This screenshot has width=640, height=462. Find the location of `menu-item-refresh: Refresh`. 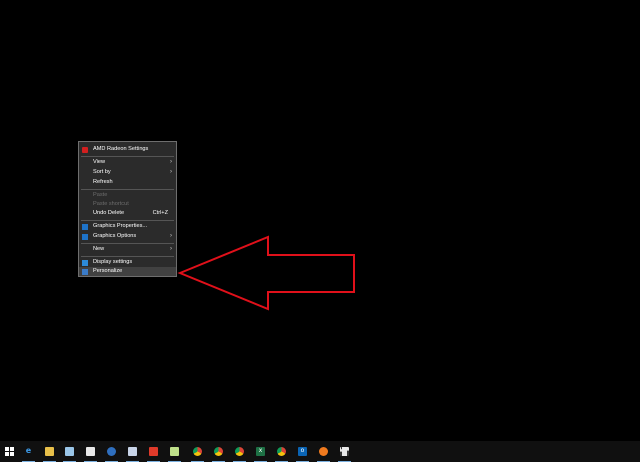

menu-item-refresh: Refresh is located at coordinates (127, 182).